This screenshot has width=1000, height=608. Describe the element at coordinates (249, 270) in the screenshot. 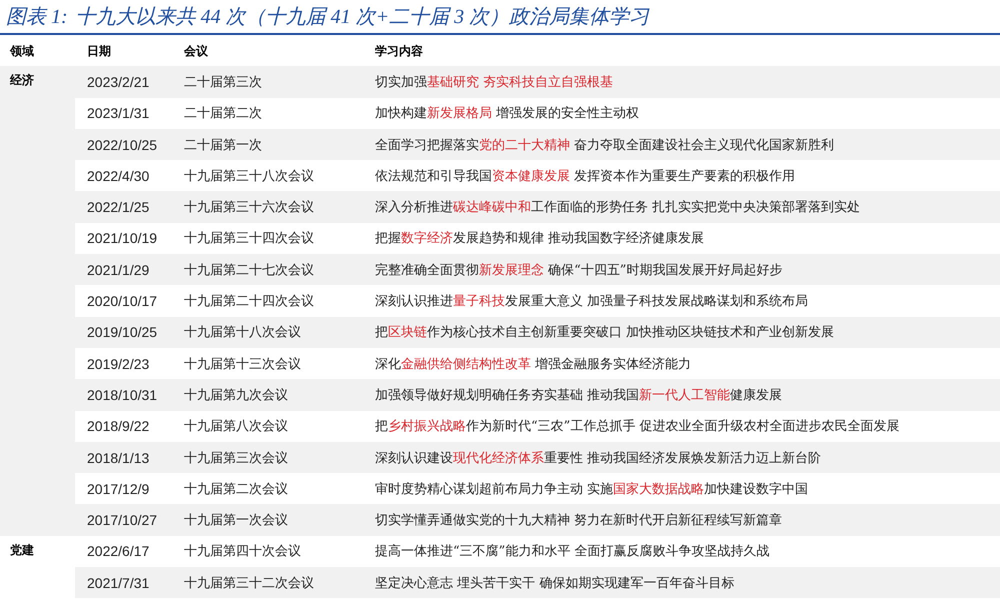

I see `meeting-cell-text: 十九届第二十七次会议` at that location.